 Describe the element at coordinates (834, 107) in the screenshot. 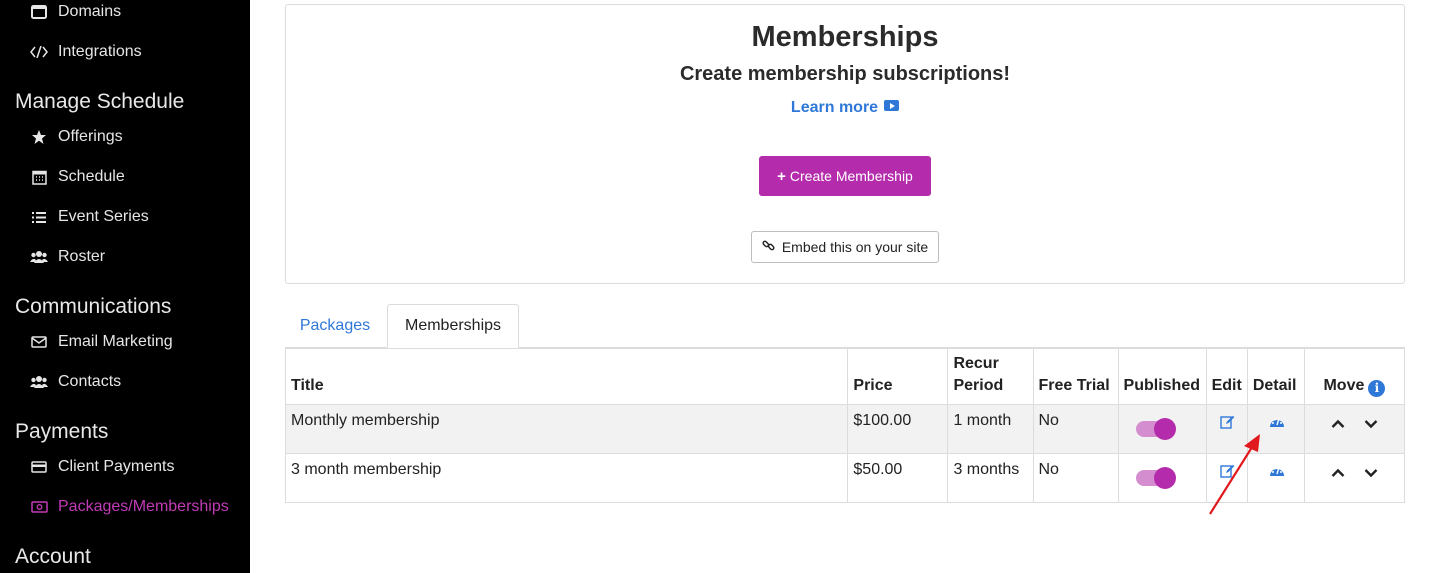

I see `learn-more-label: Learn more` at that location.